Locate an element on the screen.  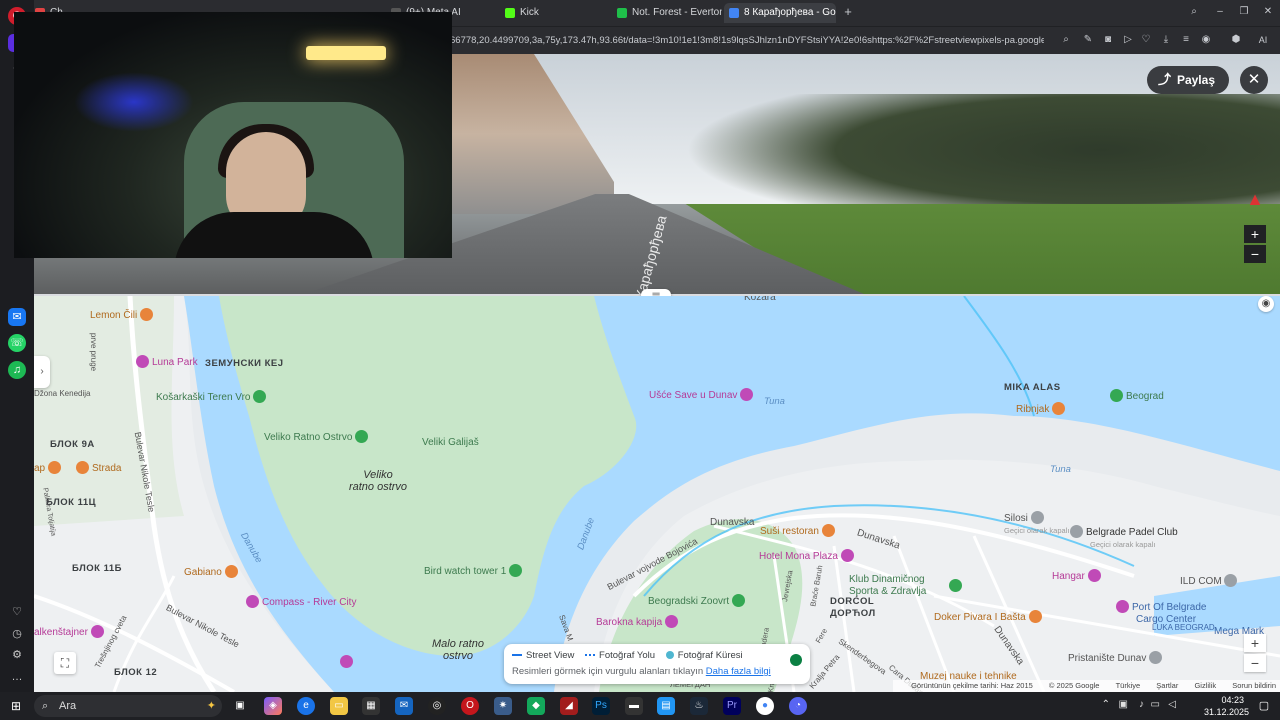
poi-susi: Suši restoran is located at coordinates (799, 531).